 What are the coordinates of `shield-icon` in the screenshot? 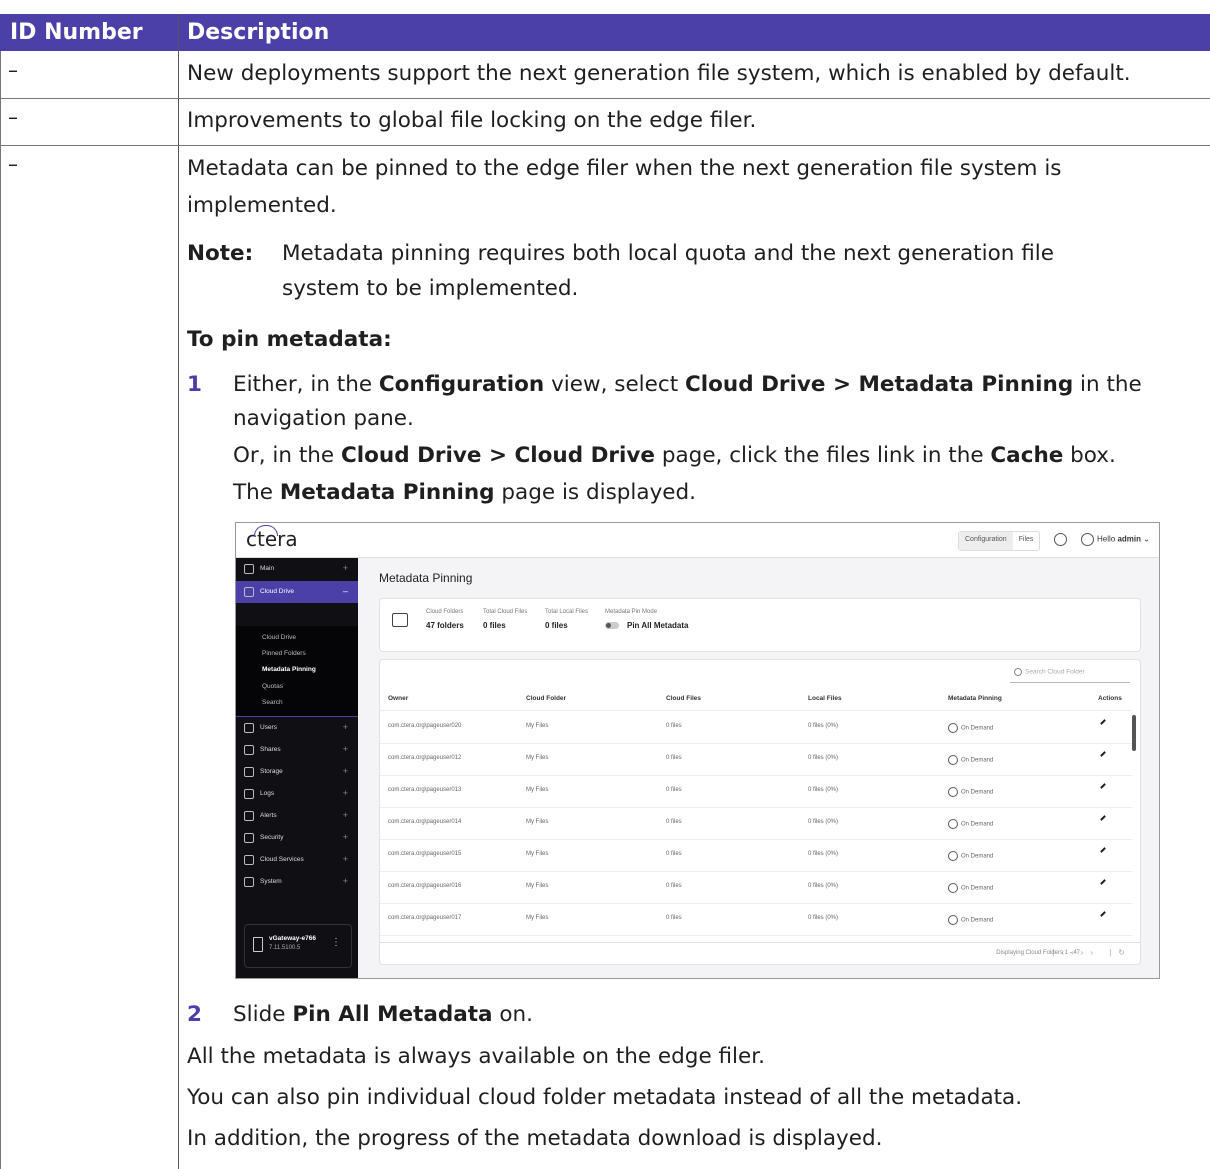 It's located at (249, 838).